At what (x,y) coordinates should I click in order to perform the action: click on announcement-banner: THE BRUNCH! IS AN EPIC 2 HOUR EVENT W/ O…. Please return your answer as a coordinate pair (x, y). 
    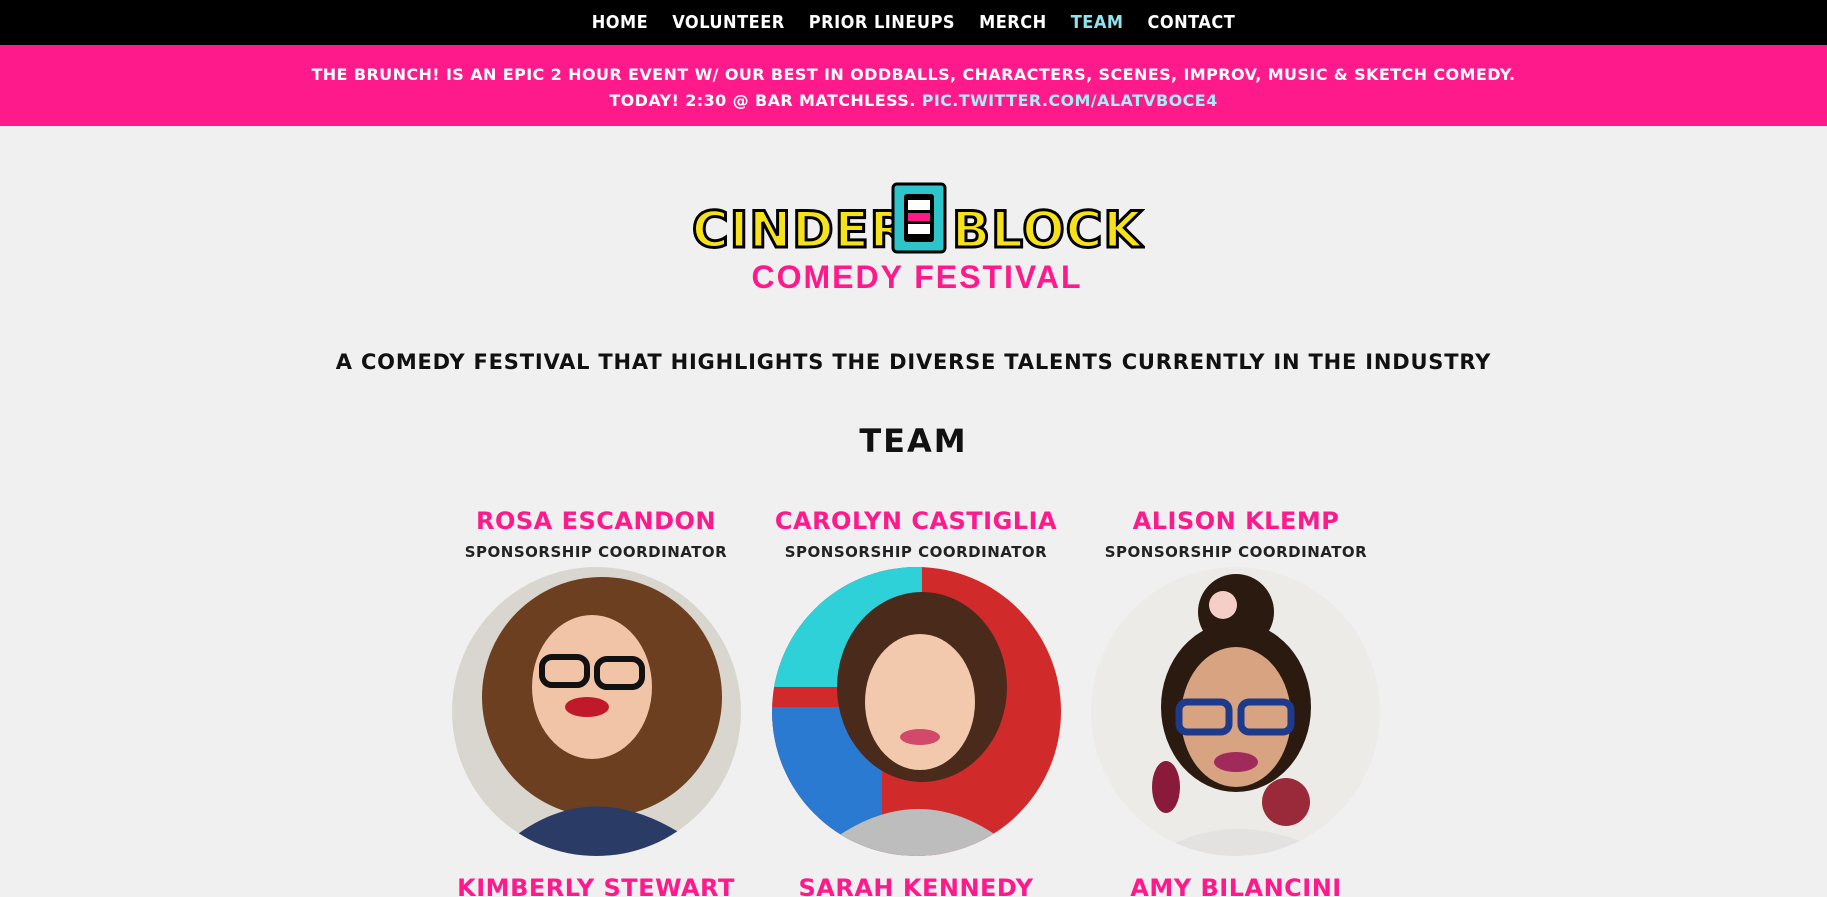
    Looking at the image, I should click on (913, 85).